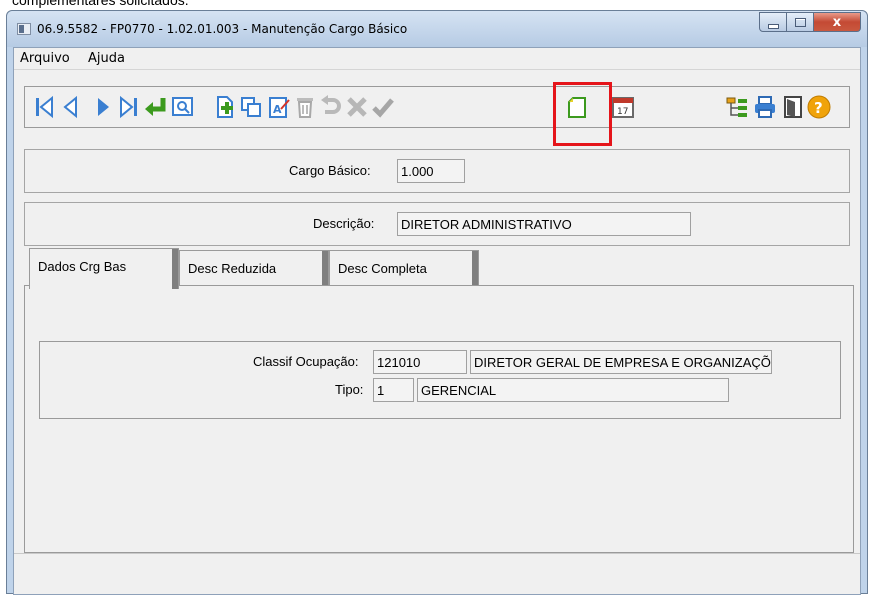  I want to click on calendar-icon: 17, so click(623, 107).